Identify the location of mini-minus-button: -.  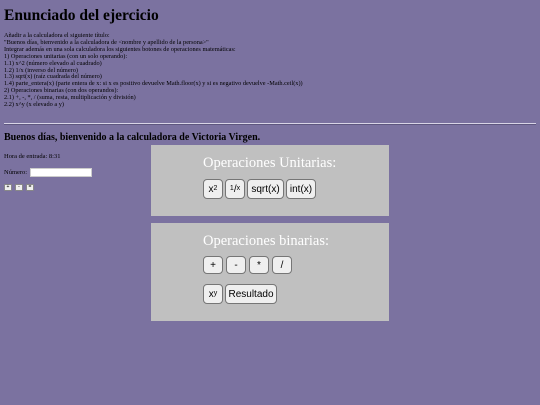
(19, 187).